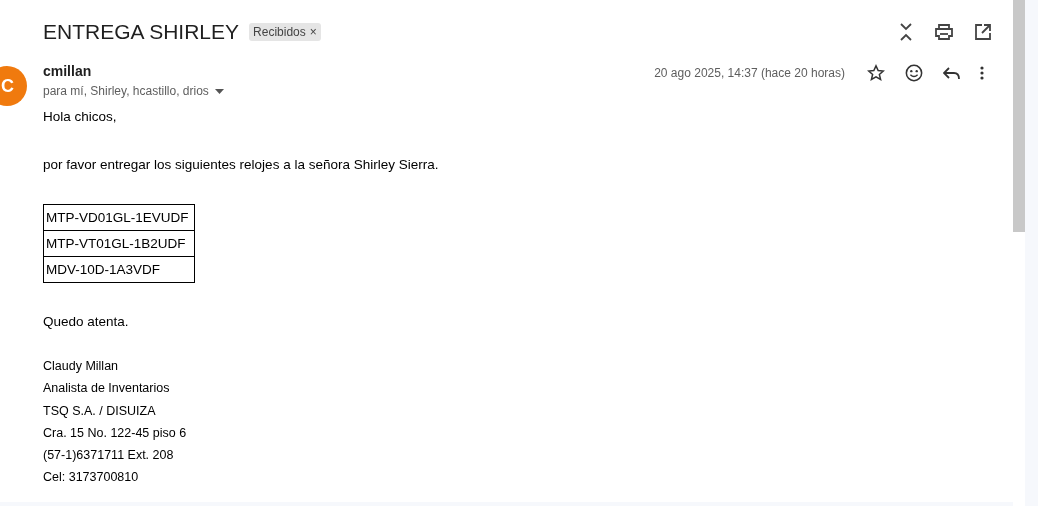 This screenshot has height=506, width=1038. What do you see at coordinates (876, 73) in the screenshot?
I see `star-icon` at bounding box center [876, 73].